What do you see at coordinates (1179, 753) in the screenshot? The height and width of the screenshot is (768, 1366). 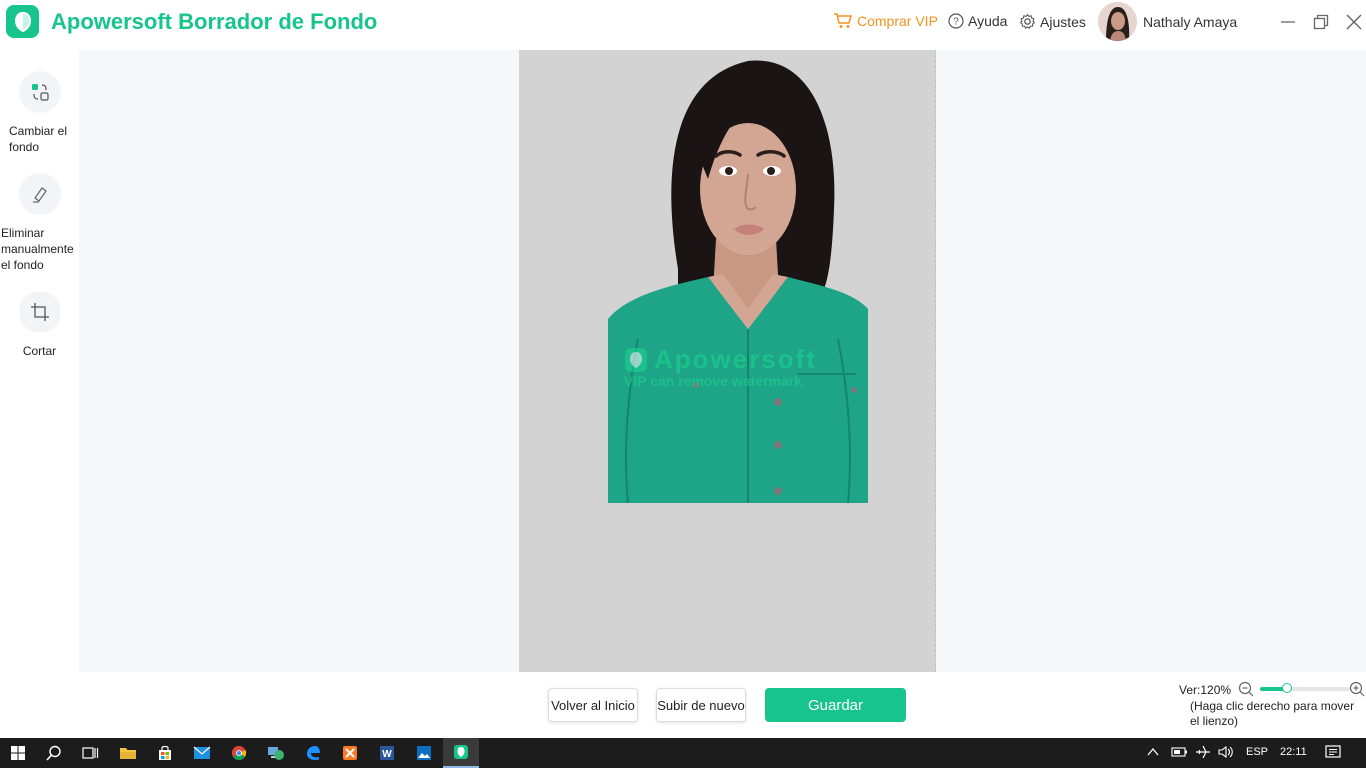 I see `battery-icon` at bounding box center [1179, 753].